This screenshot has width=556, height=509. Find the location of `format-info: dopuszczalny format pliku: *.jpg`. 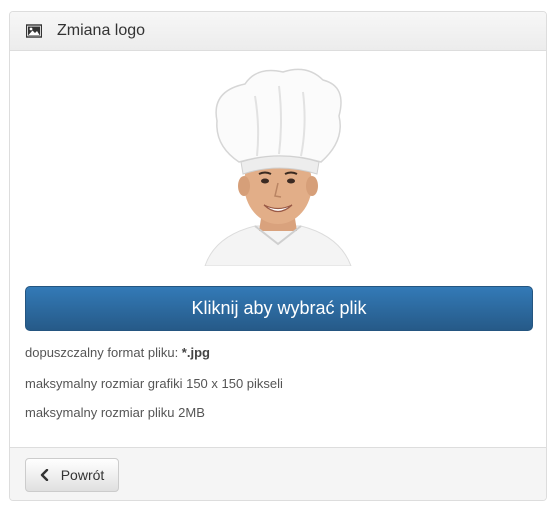

format-info: dopuszczalny format pliku: *.jpg is located at coordinates (117, 352).